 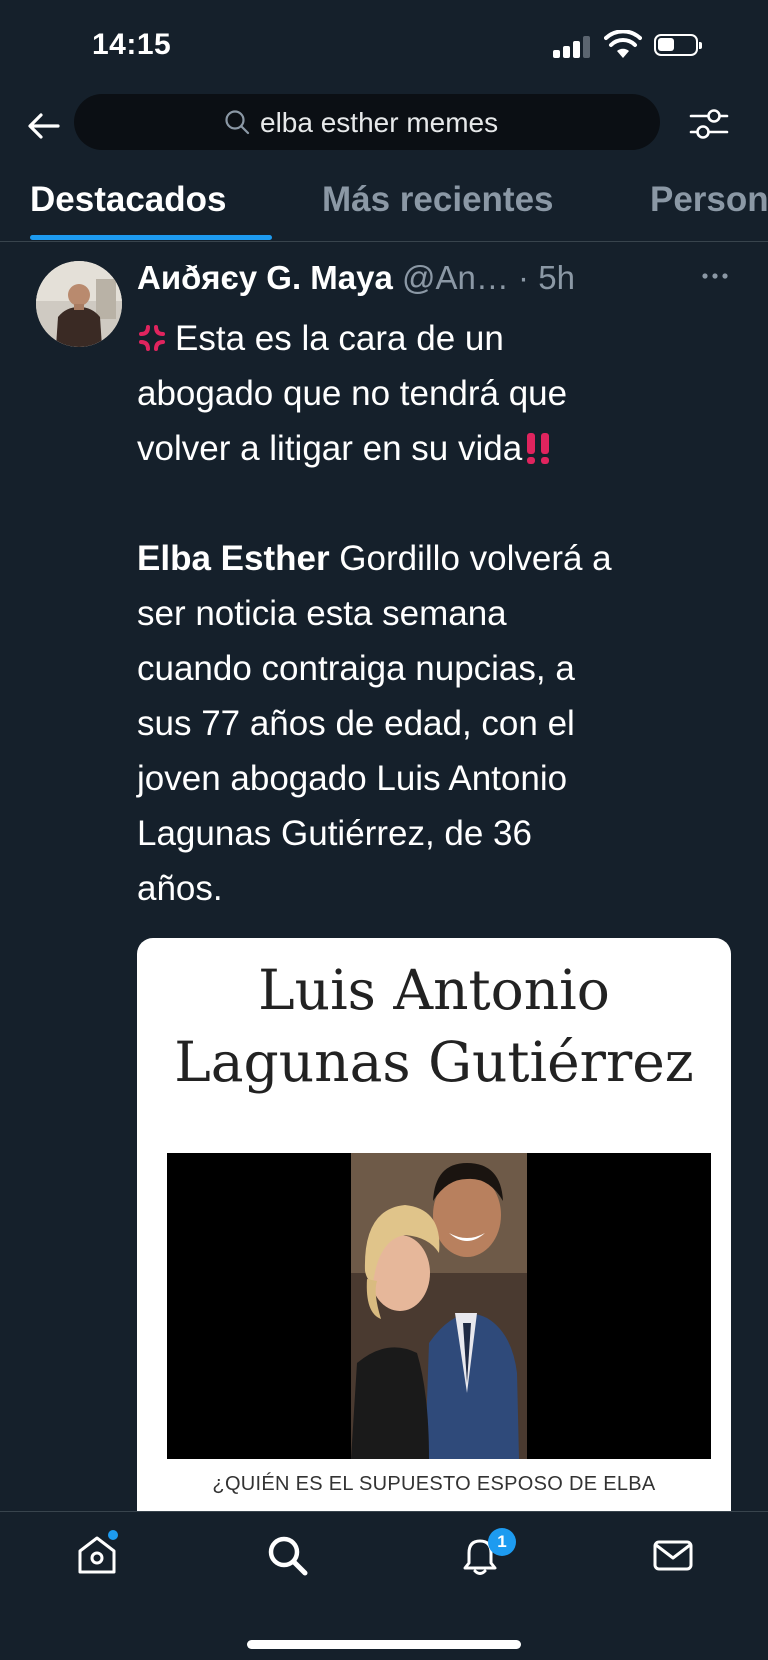 I want to click on bottom-nav: 1, so click(x=384, y=1585).